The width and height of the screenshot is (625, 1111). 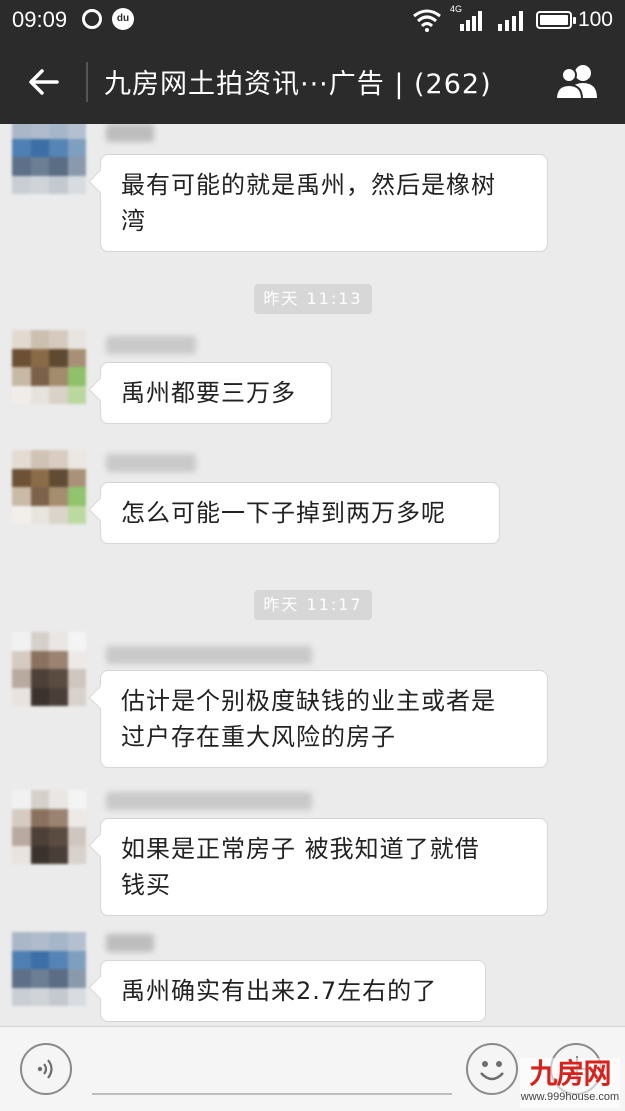 What do you see at coordinates (298, 84) in the screenshot?
I see `chat-title: 九房网土拍资讯···广告 | (262)` at bounding box center [298, 84].